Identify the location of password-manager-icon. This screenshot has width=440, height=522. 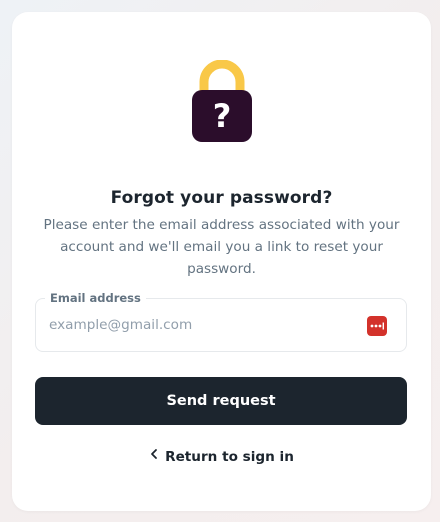
(377, 326).